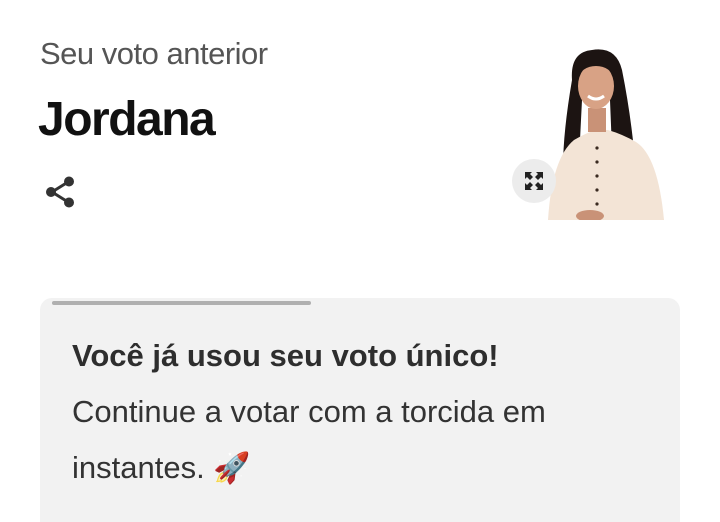 The image size is (720, 522). I want to click on vote-status-message-line2: instantes. 🚀, so click(362, 468).